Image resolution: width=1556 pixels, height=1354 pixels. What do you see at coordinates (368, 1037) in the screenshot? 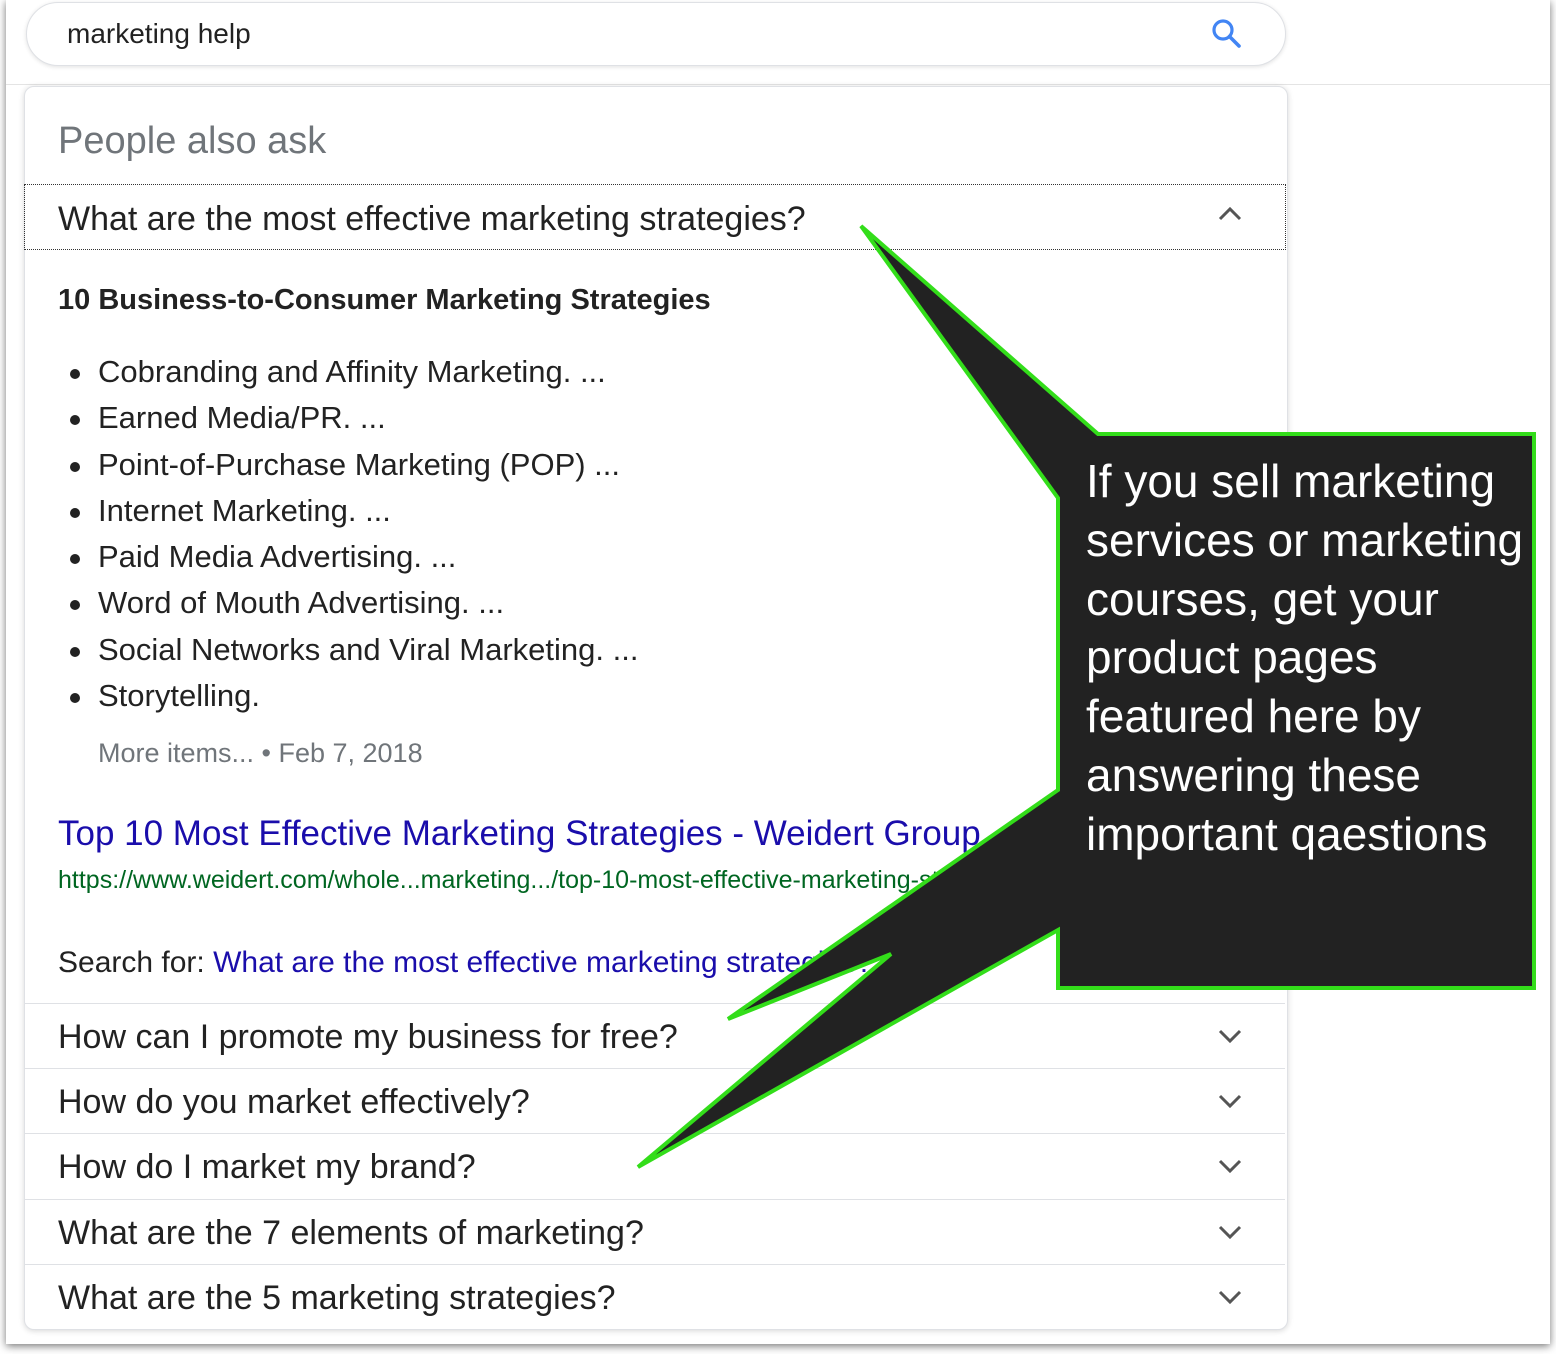
I see `question-promote-free: How can I promote my business for free?` at bounding box center [368, 1037].